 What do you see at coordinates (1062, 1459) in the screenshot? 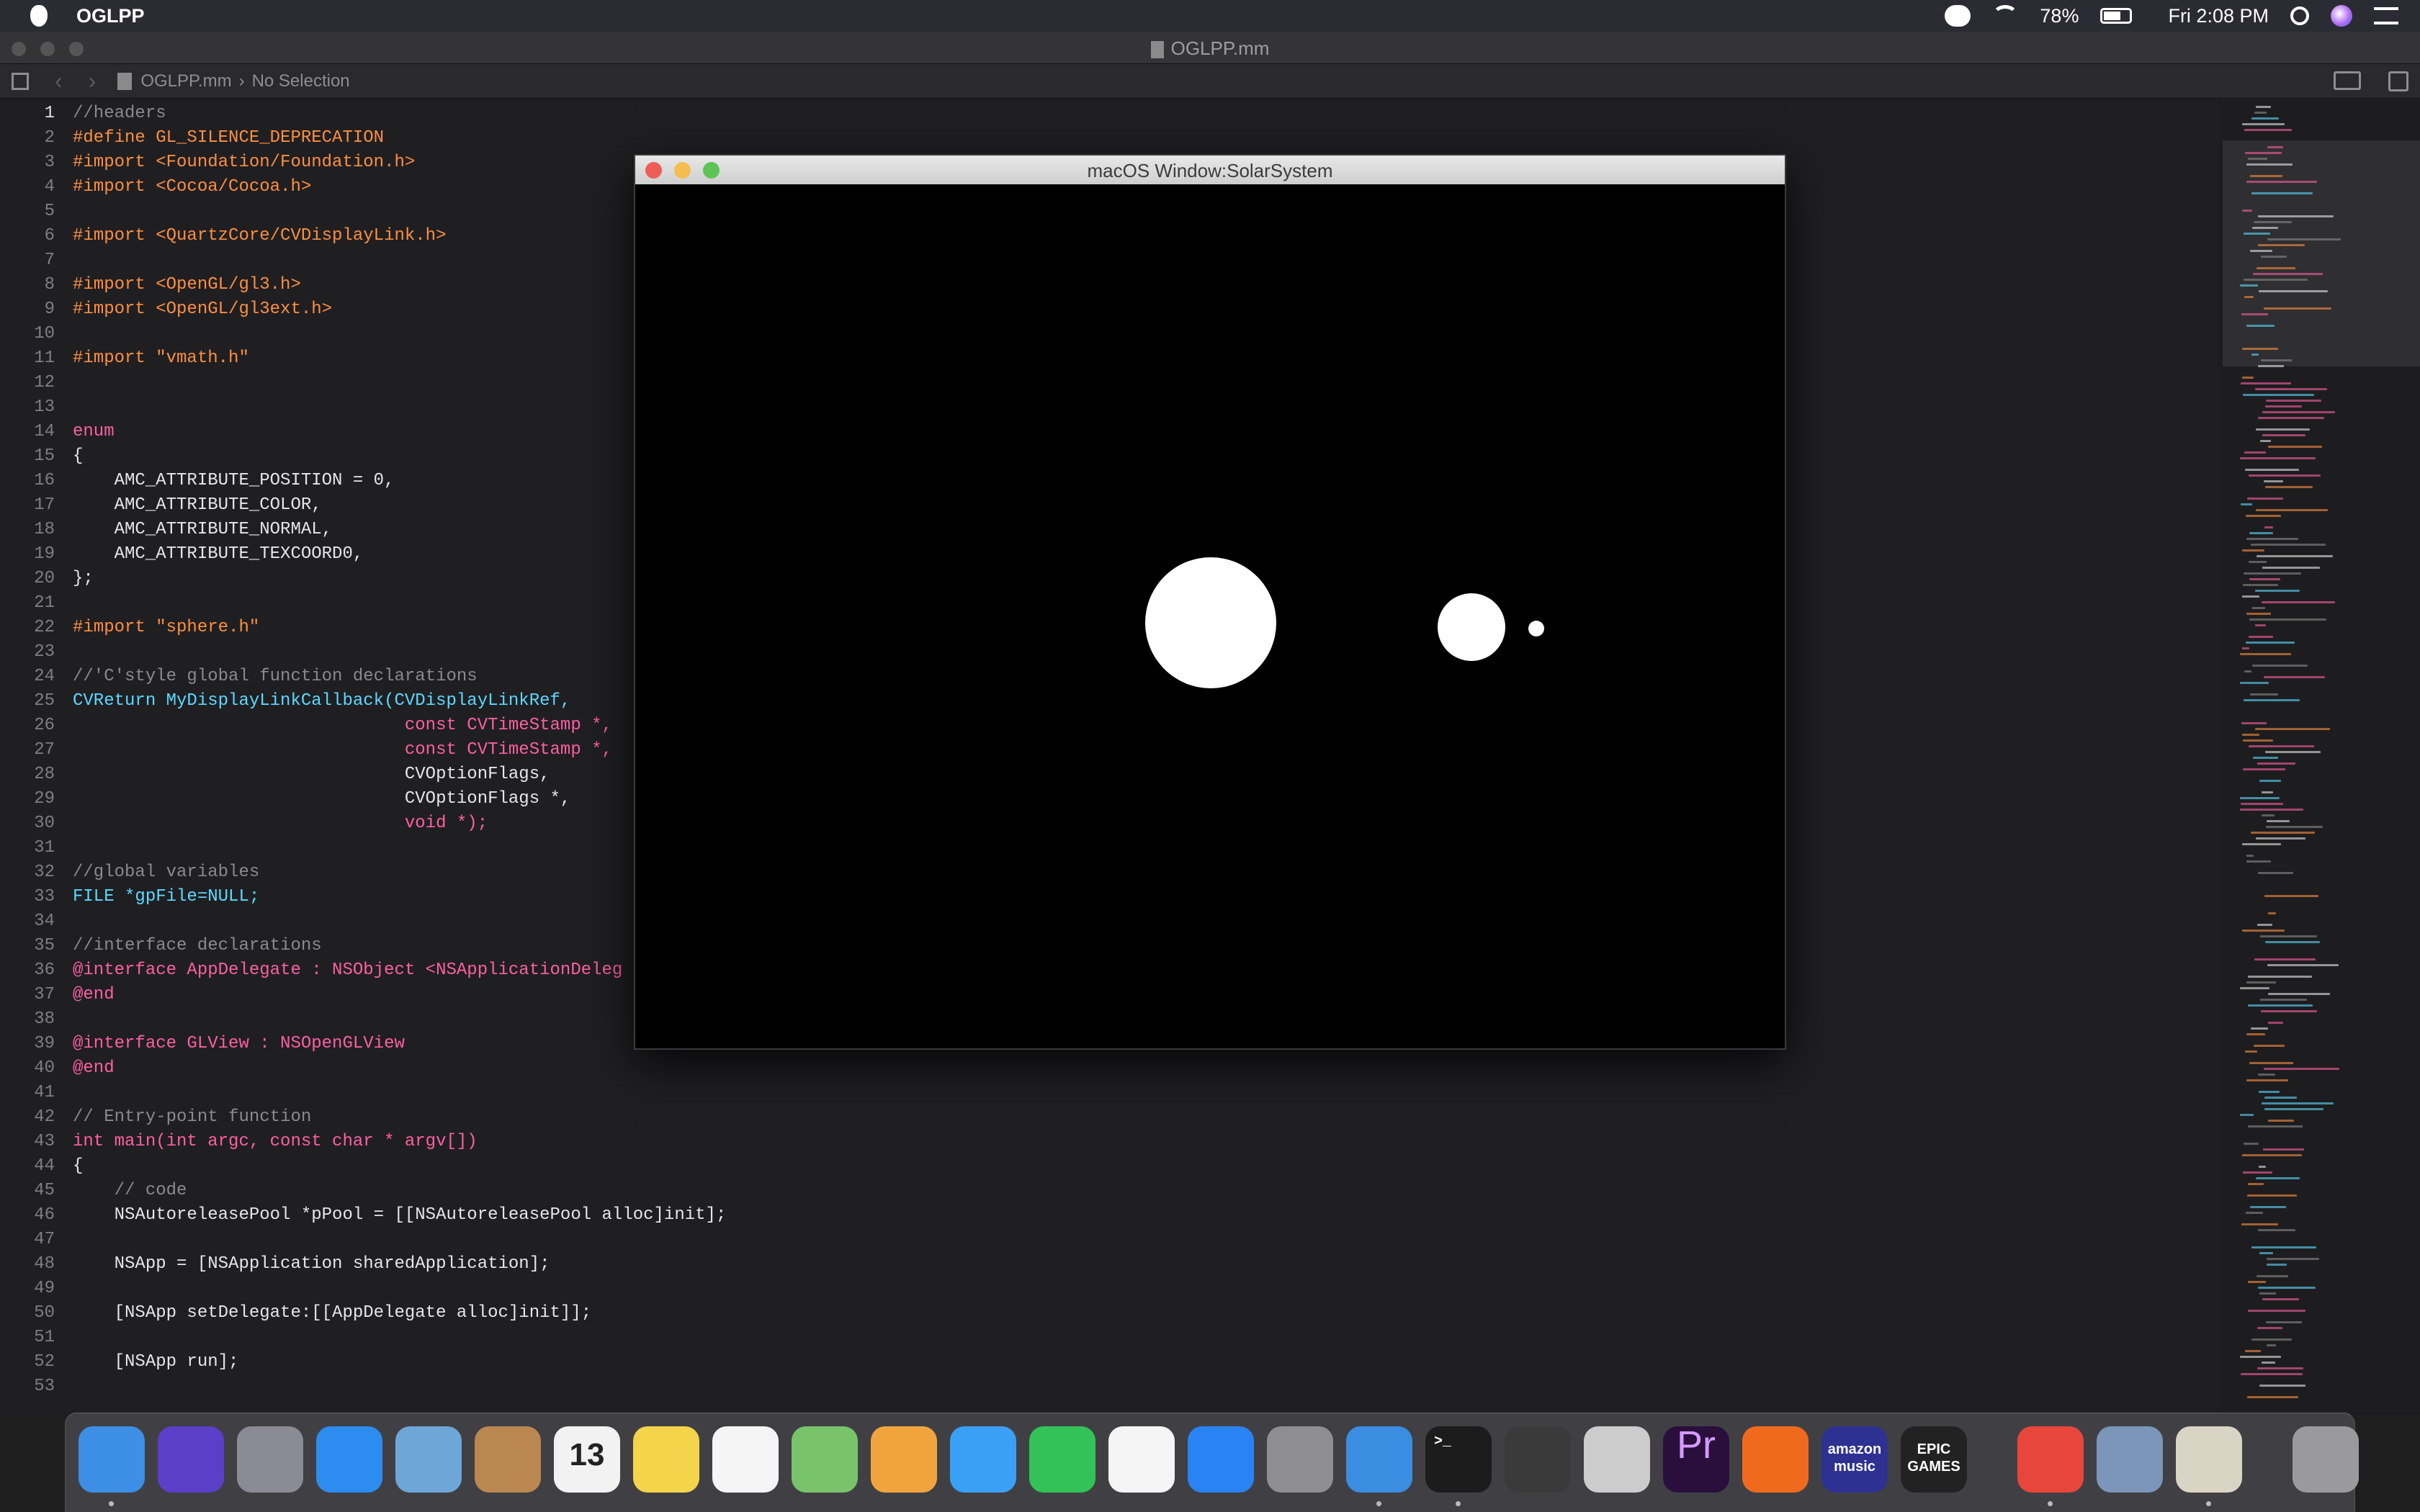
I see `facetime-icon` at bounding box center [1062, 1459].